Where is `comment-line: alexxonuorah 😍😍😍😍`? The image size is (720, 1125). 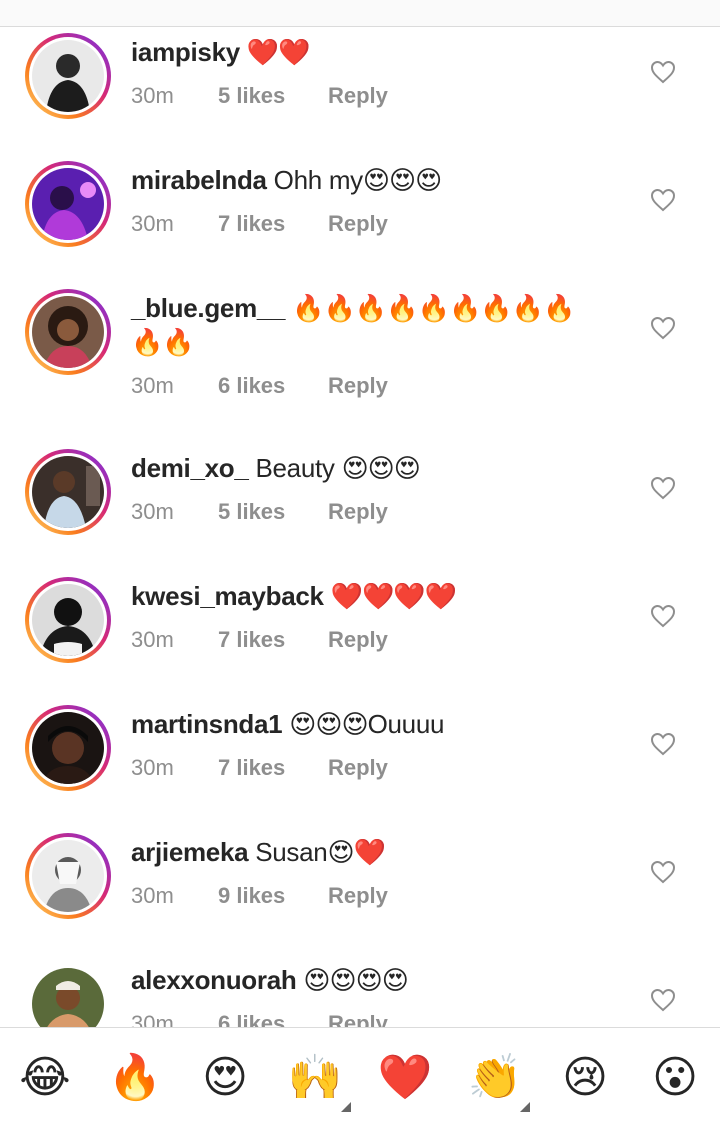 comment-line: alexxonuorah 😍😍😍😍 is located at coordinates (381, 980).